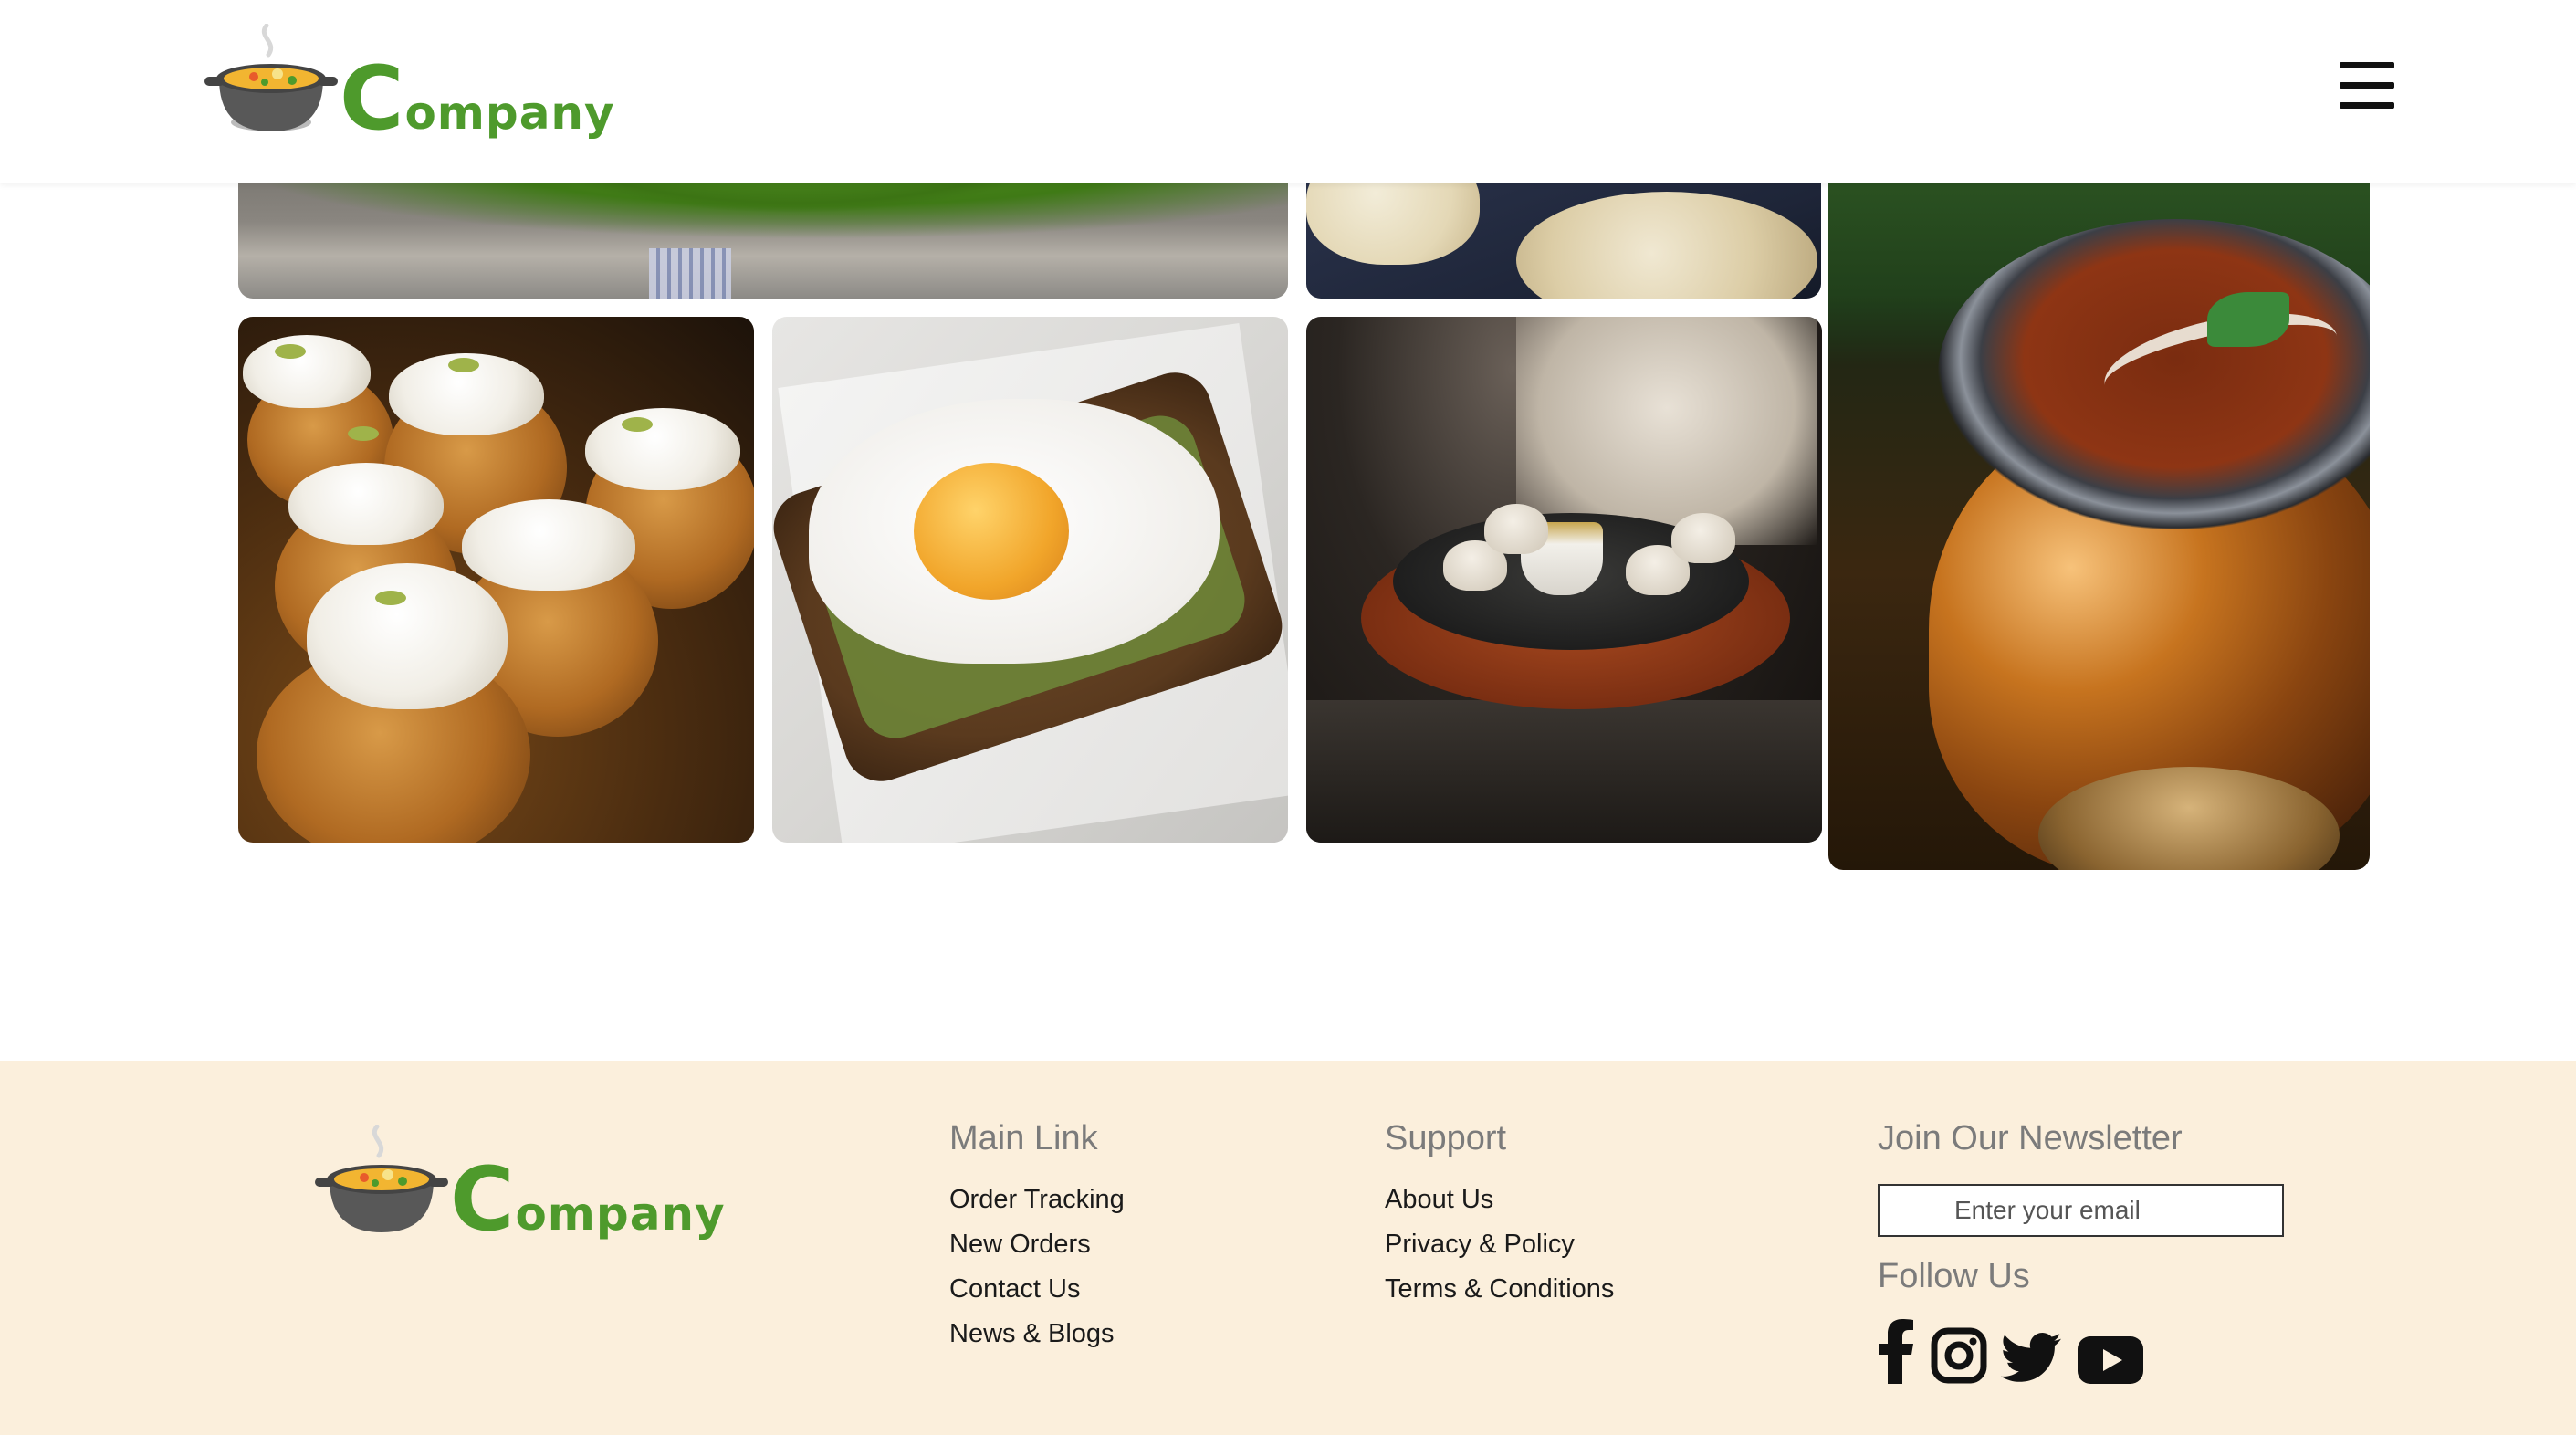  Describe the element at coordinates (2081, 1210) in the screenshot. I see `newsletter-email-input` at that location.